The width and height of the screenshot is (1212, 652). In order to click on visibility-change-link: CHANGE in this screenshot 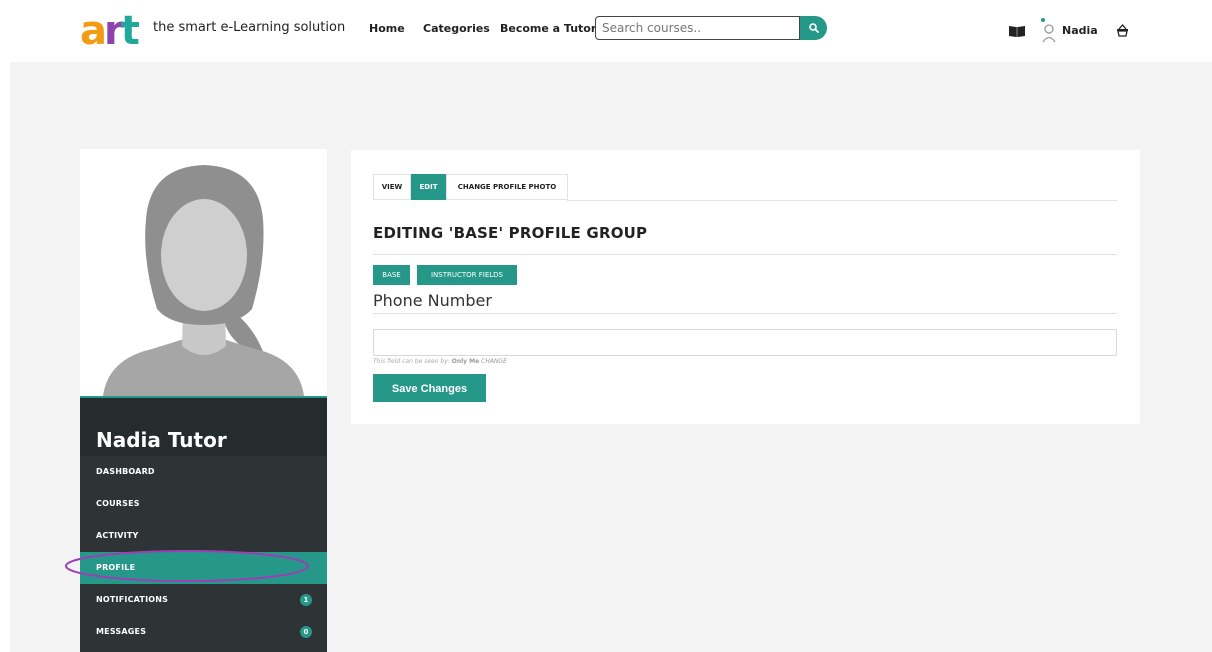, I will do `click(494, 361)`.